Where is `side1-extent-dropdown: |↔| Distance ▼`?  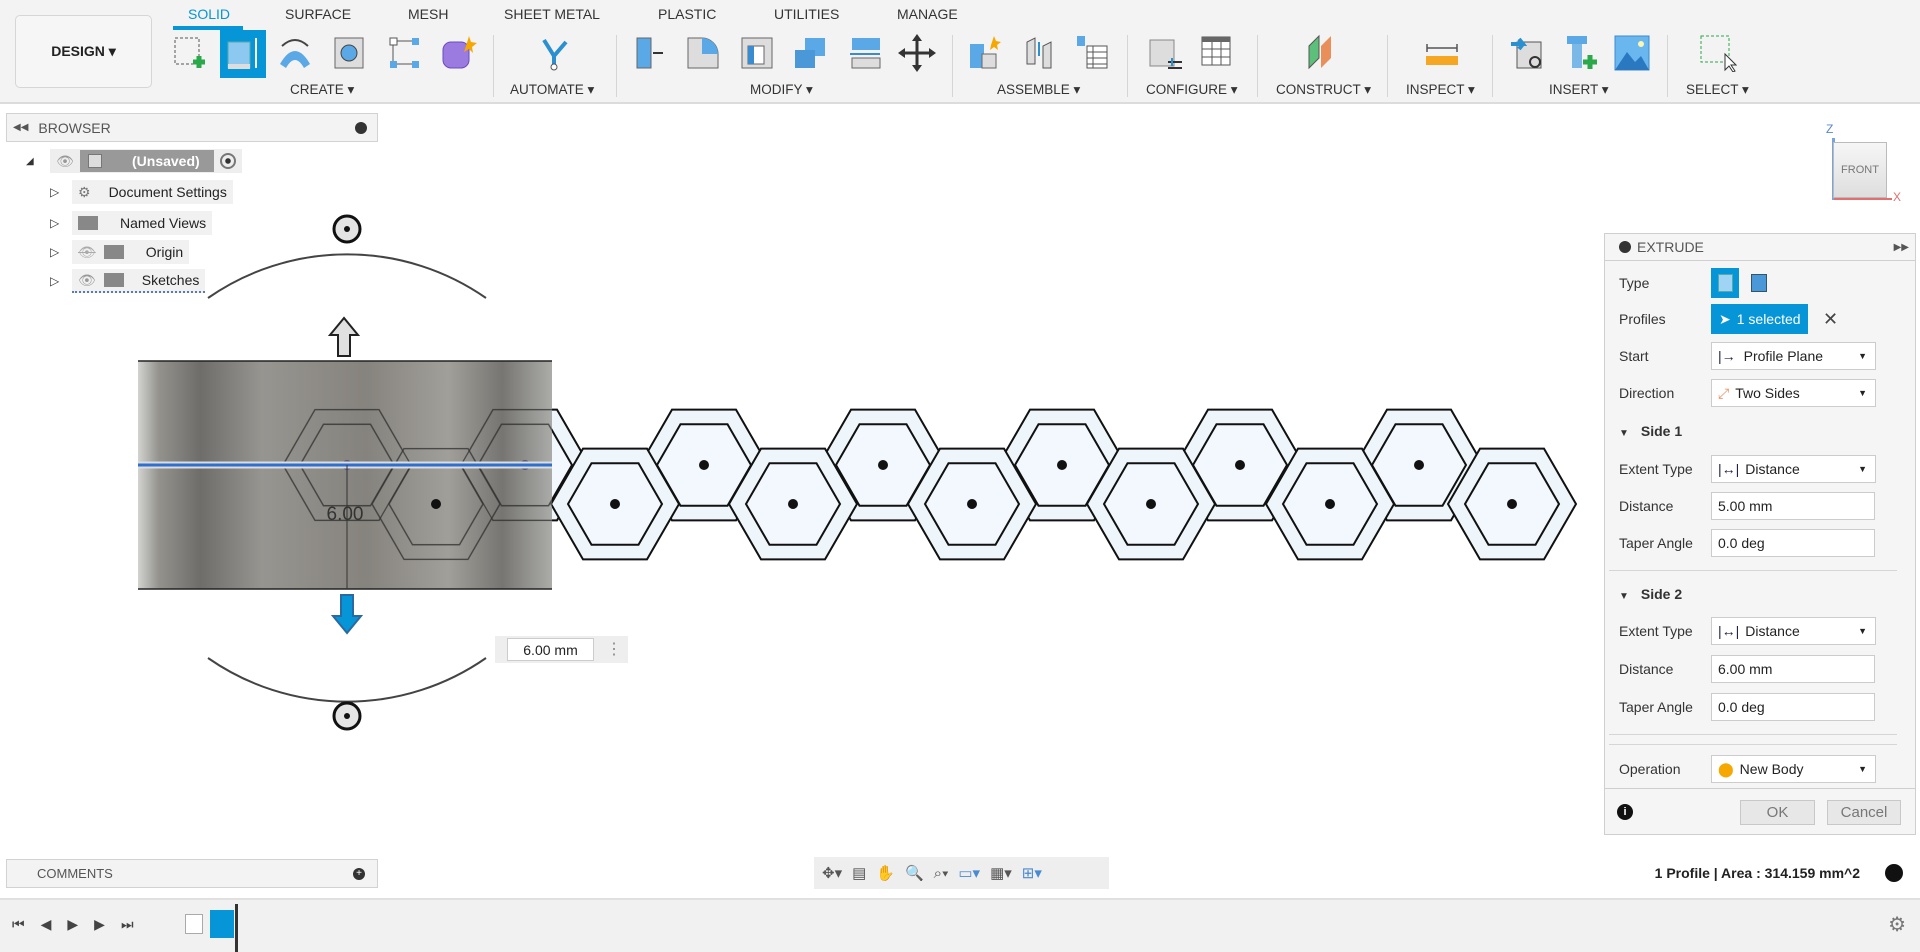
side1-extent-dropdown: |↔| Distance ▼ is located at coordinates (1793, 469).